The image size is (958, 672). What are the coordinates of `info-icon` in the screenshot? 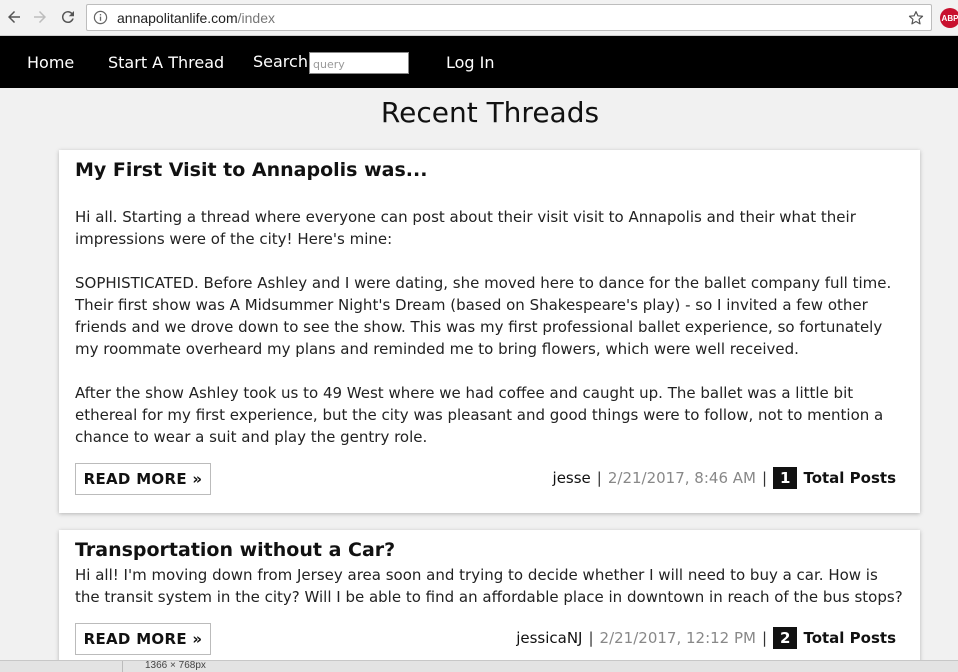 It's located at (100, 17).